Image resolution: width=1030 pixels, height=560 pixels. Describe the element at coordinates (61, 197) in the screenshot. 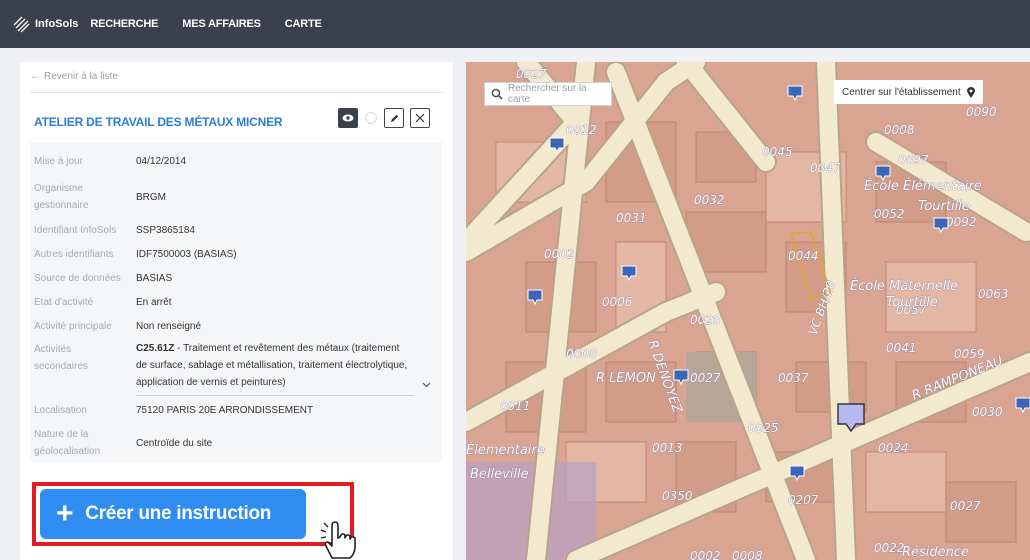

I see `info-label: Organisme gestionnaire` at that location.